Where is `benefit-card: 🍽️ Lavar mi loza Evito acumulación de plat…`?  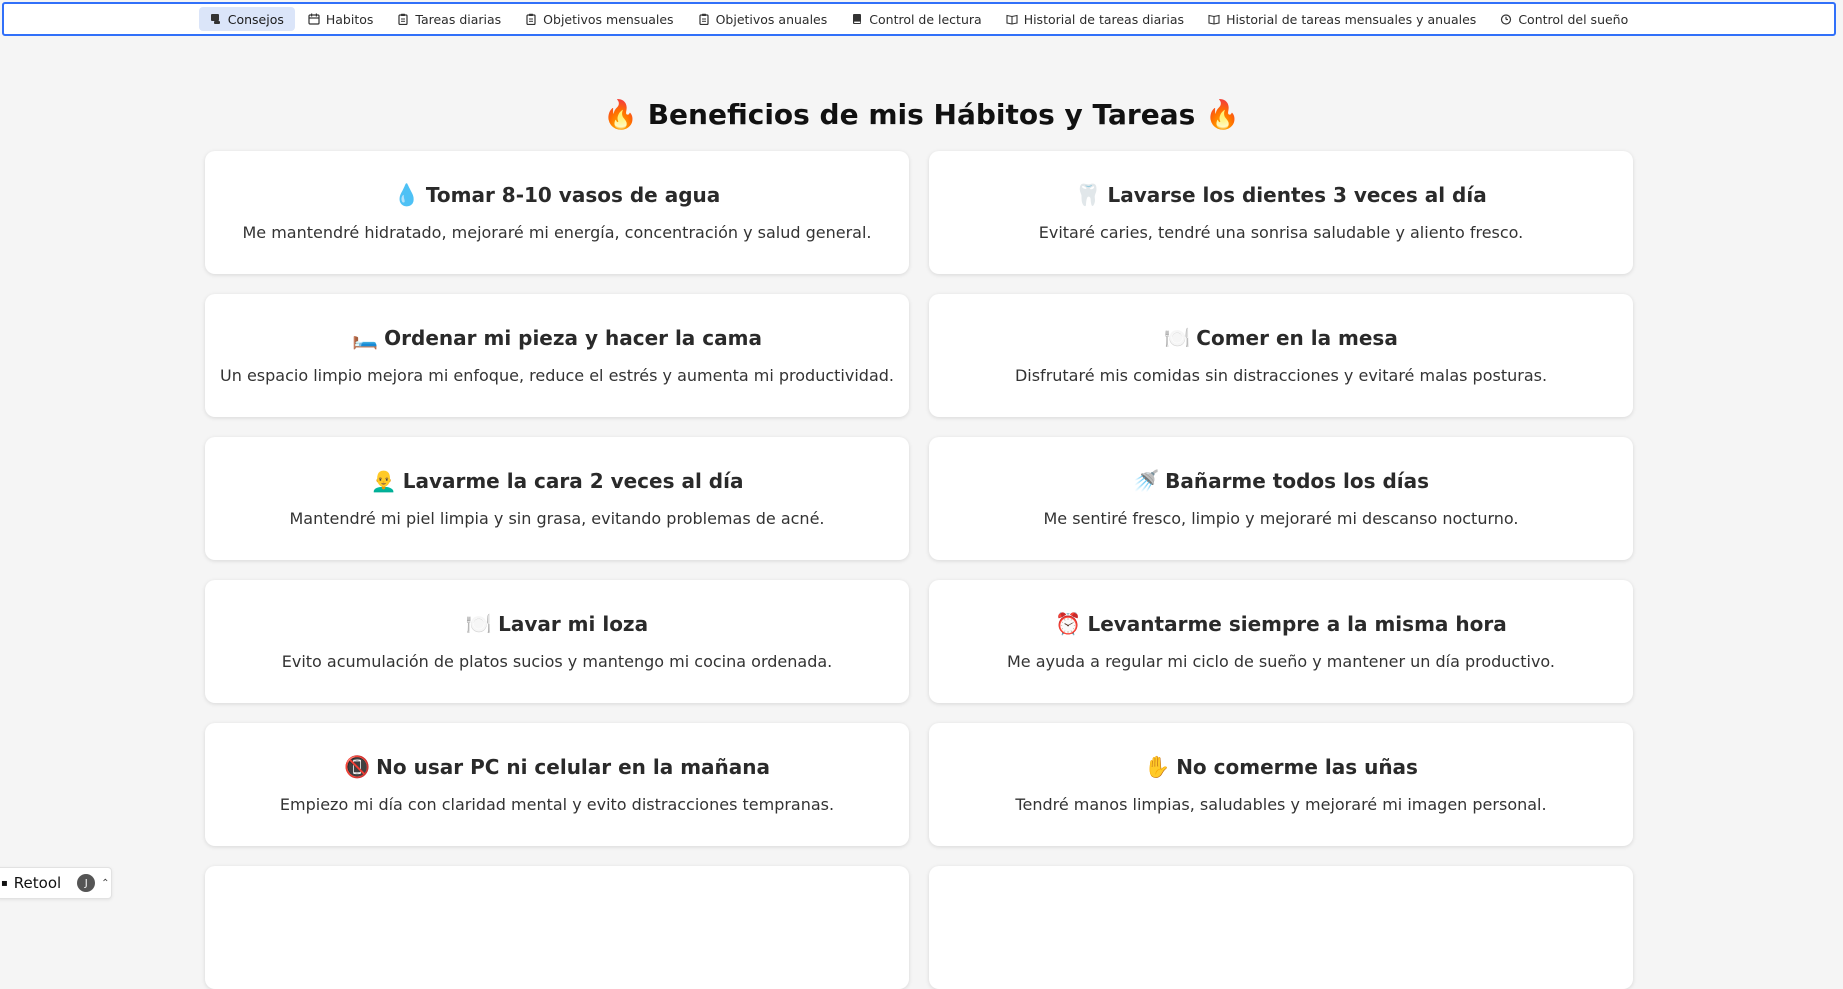
benefit-card: 🍽️ Lavar mi loza Evito acumulación de plat… is located at coordinates (557, 641).